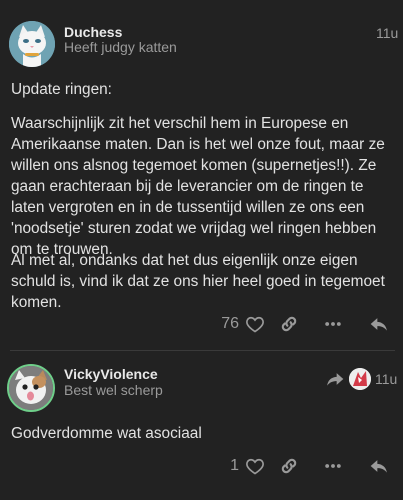 The height and width of the screenshot is (500, 403). I want to click on user-title: Best wel scherp, so click(113, 390).